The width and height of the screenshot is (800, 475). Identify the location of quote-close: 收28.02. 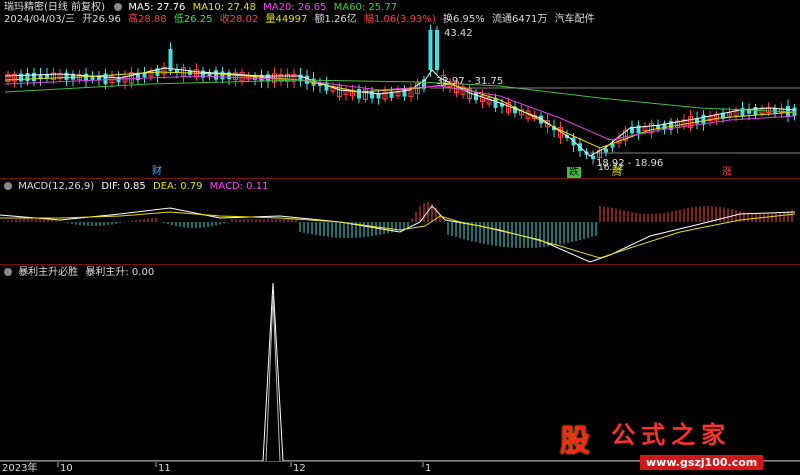
(239, 19).